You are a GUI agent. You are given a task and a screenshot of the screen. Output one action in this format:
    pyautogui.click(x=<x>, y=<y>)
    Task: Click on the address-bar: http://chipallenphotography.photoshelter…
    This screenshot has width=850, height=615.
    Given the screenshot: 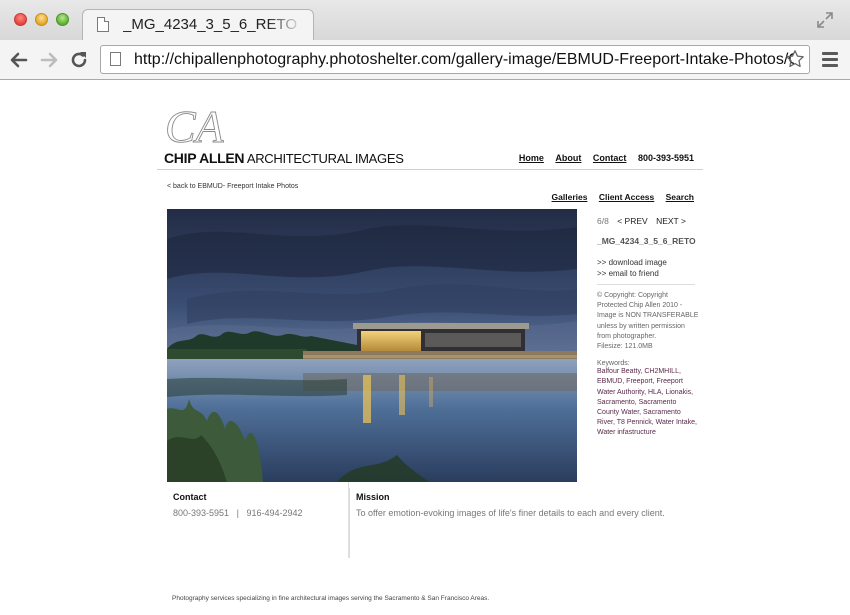 What is the action you would take?
    pyautogui.click(x=455, y=59)
    